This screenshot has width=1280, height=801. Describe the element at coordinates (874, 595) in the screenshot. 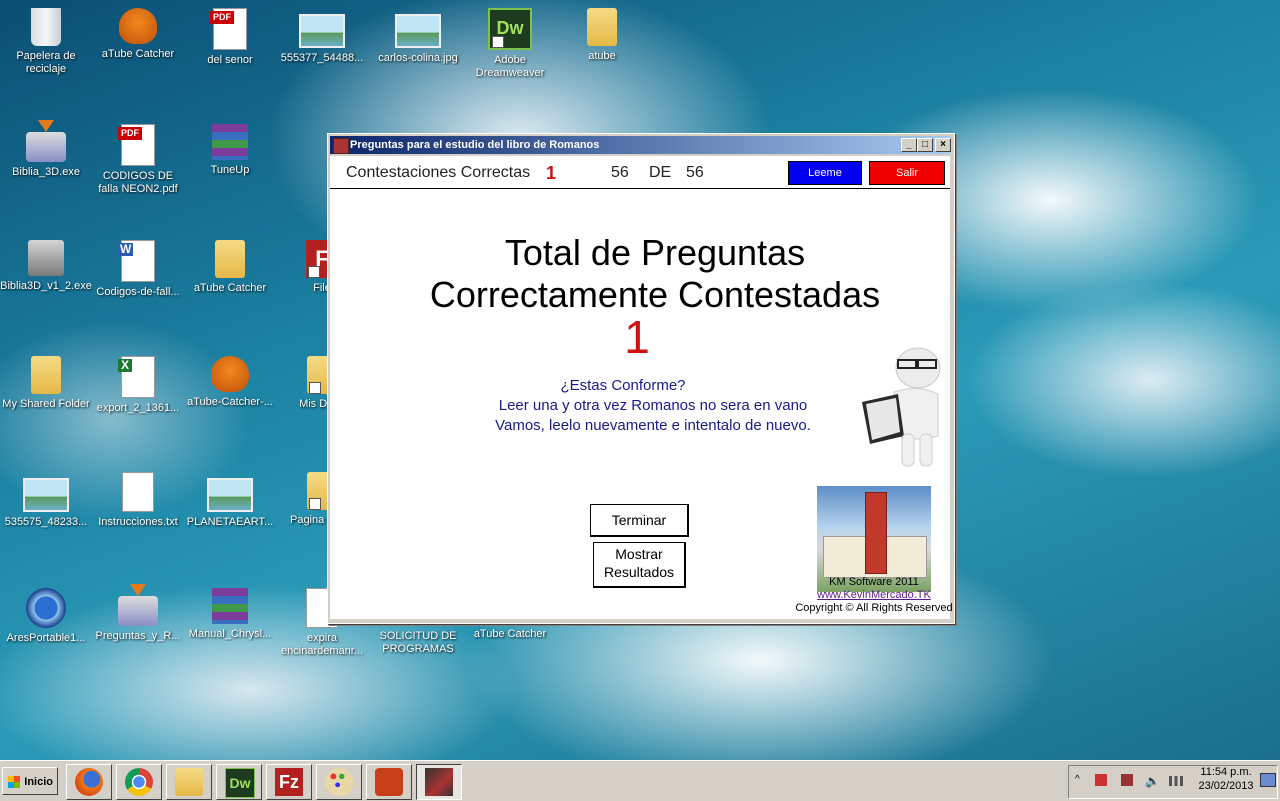

I see `credits-link: www.KevinMercado.TK` at that location.